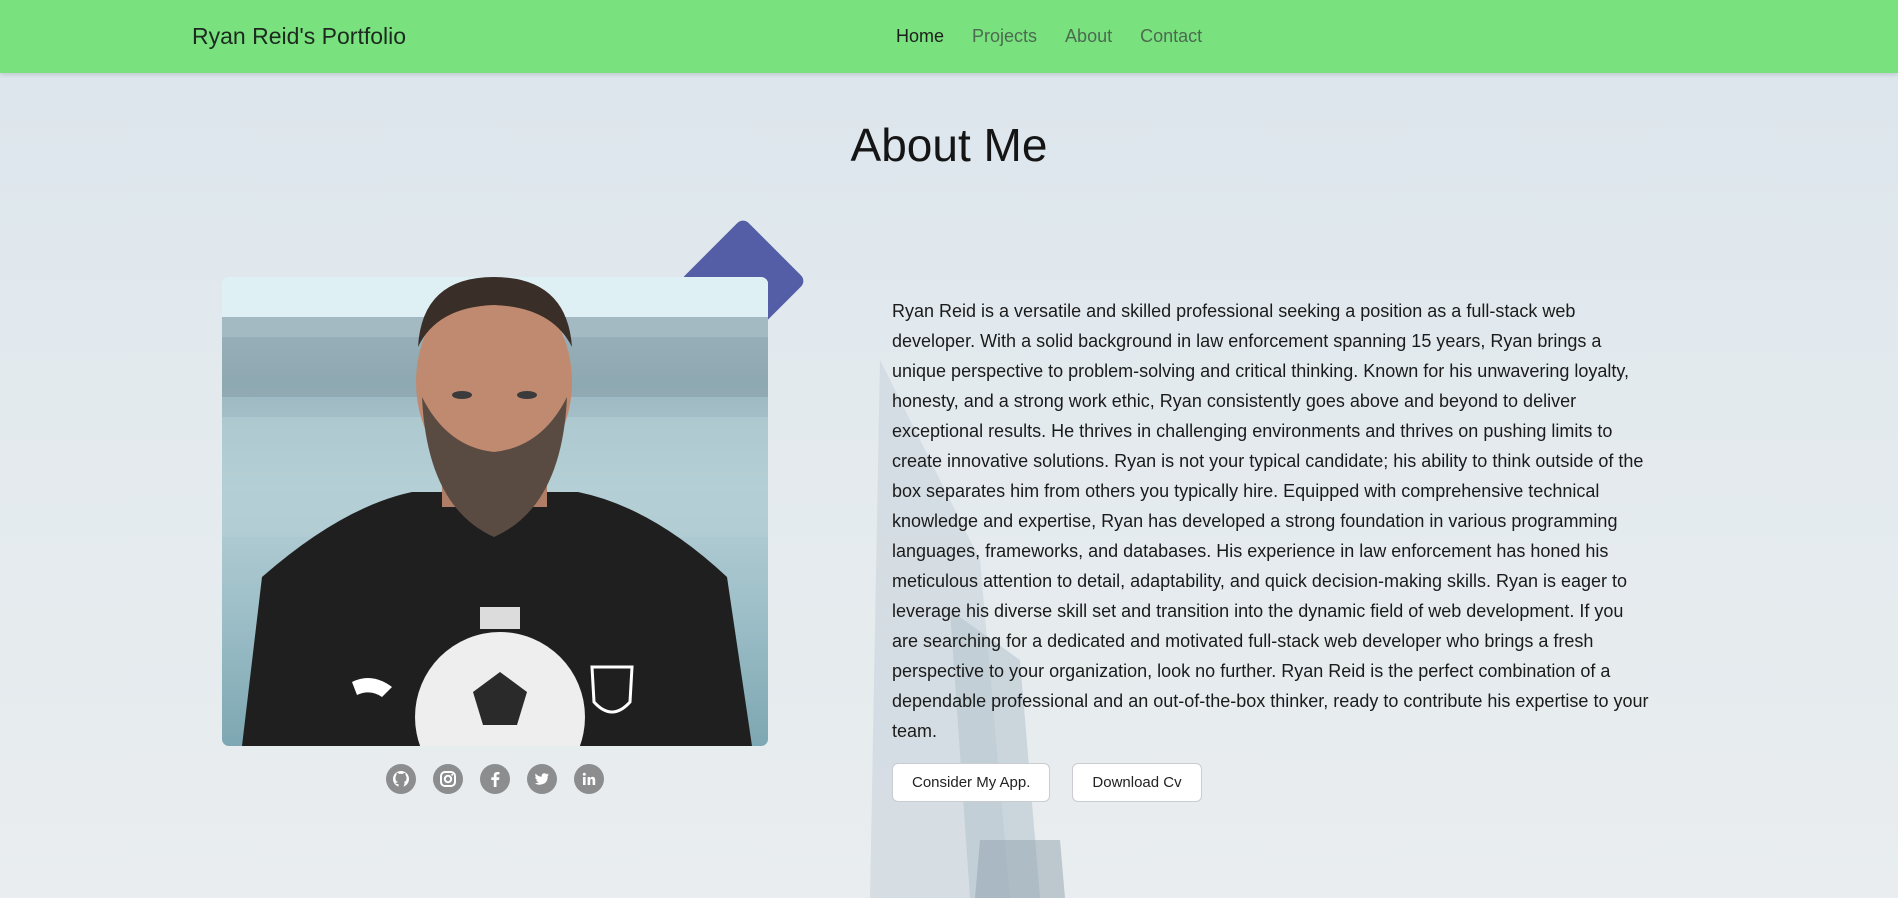 This screenshot has height=898, width=1898. I want to click on action-buttons: Consider My App. Download Cv, so click(1047, 782).